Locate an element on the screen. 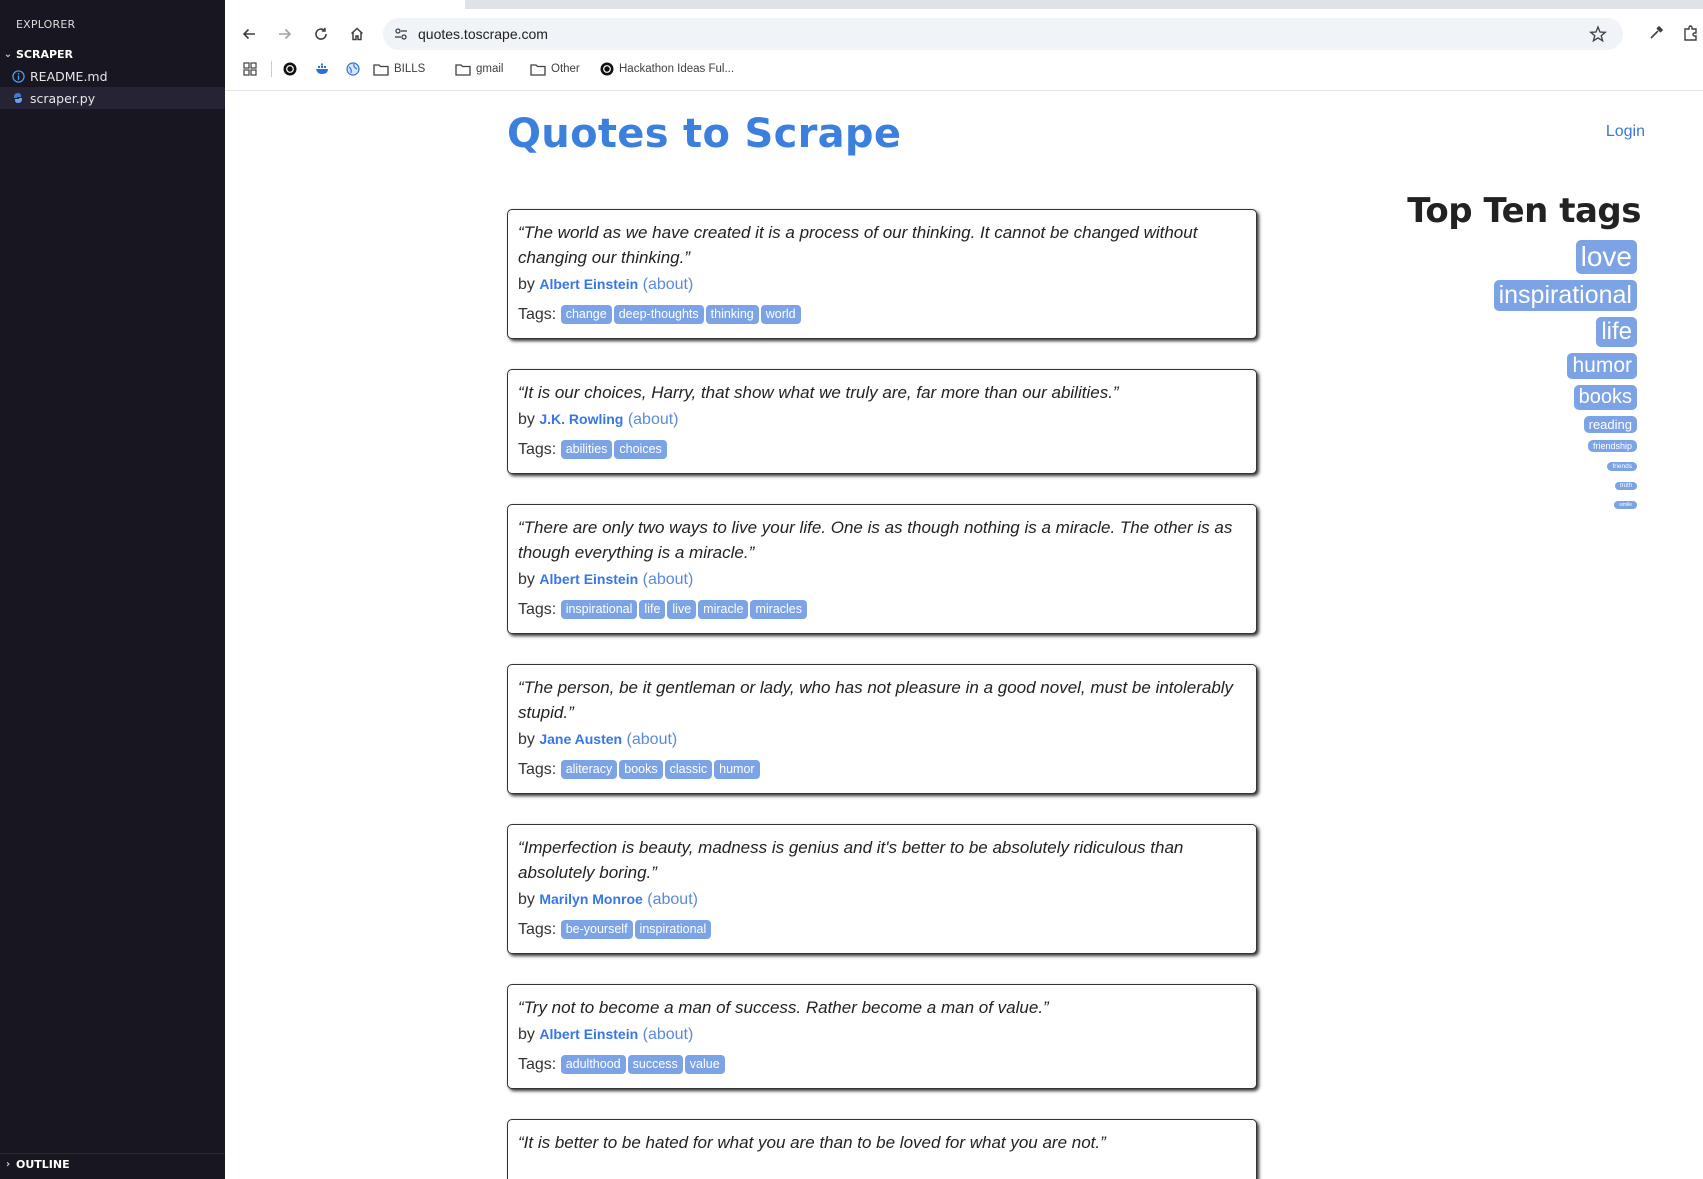 This screenshot has height=1179, width=1703. bookmark-label: Other is located at coordinates (565, 69).